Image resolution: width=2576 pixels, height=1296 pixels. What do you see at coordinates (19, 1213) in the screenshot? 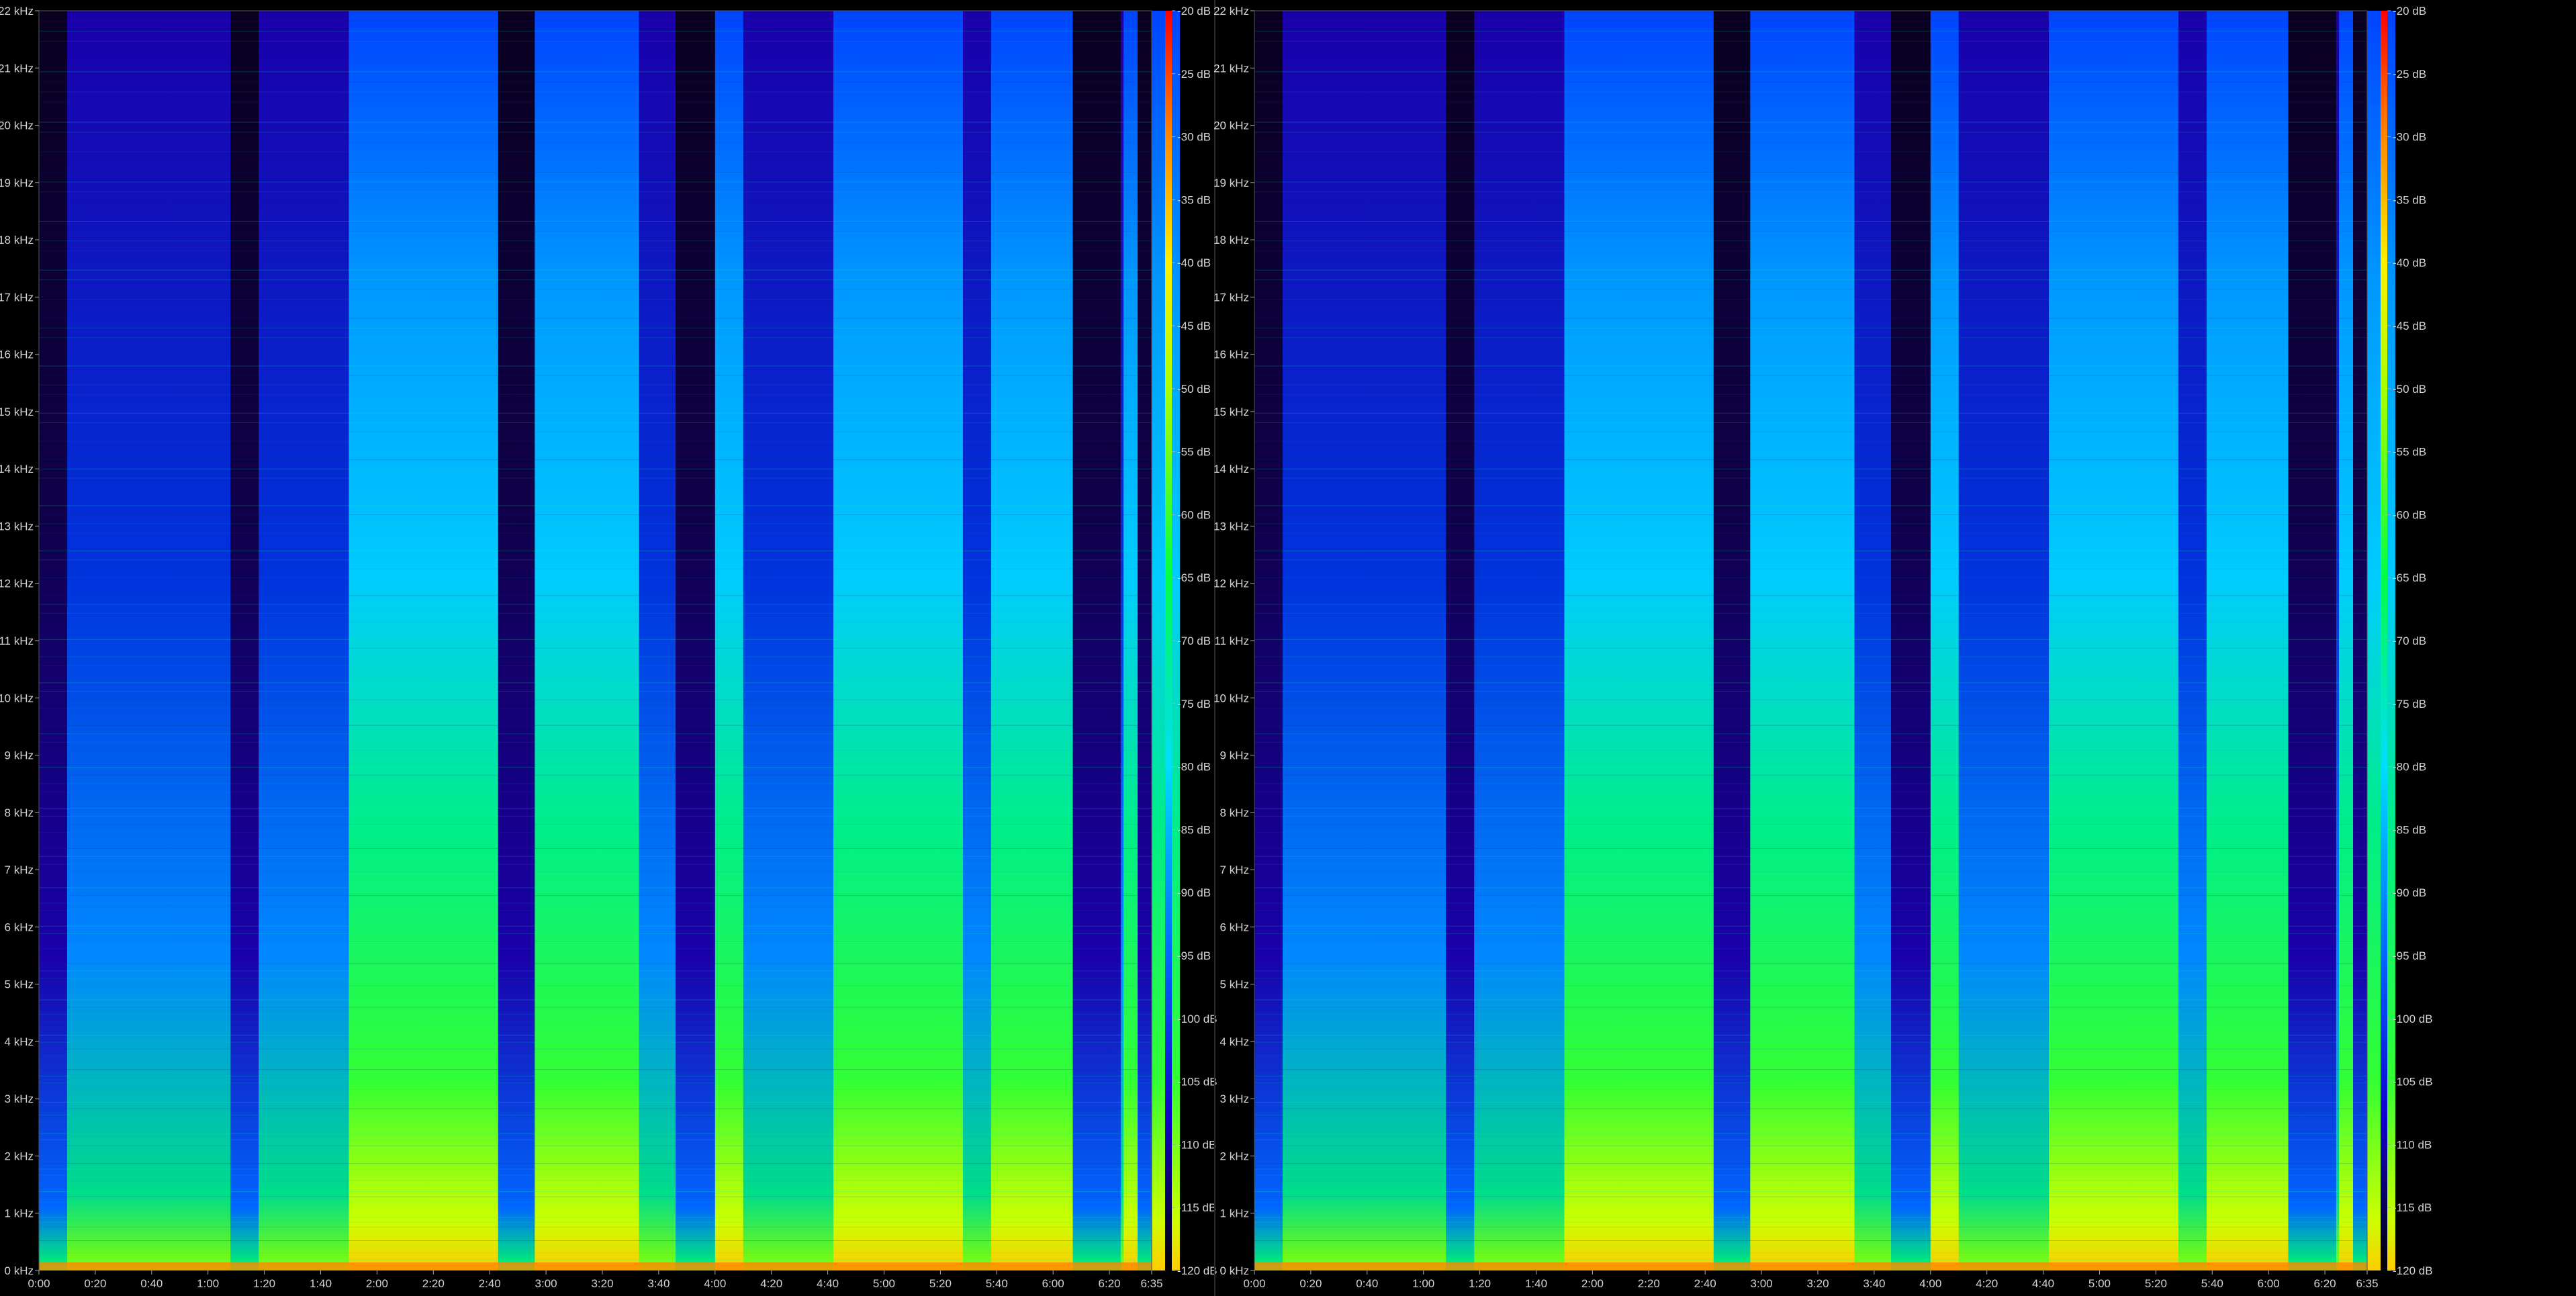
I see `y-tick-label: 1 kHz` at bounding box center [19, 1213].